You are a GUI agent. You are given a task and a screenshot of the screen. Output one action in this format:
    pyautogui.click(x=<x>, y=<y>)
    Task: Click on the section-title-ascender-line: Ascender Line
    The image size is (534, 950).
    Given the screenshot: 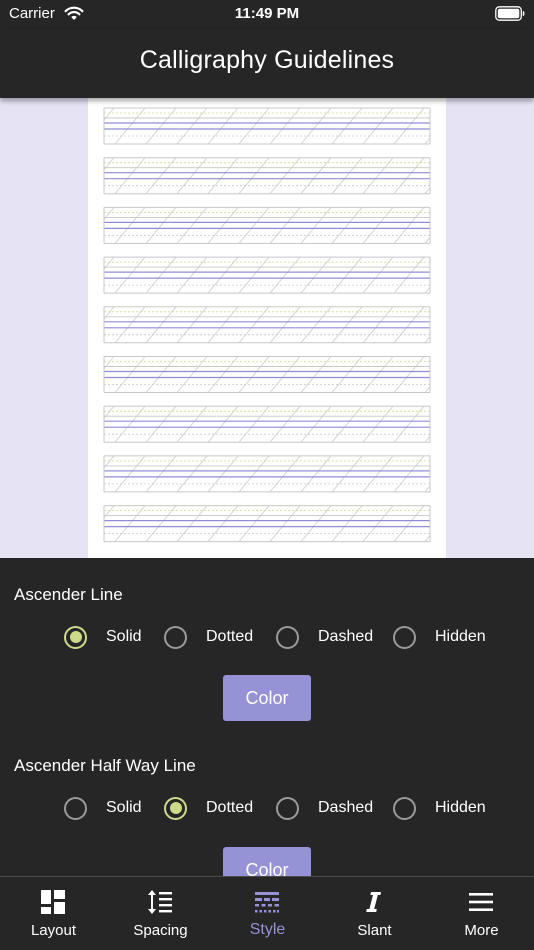 What is the action you would take?
    pyautogui.click(x=68, y=594)
    